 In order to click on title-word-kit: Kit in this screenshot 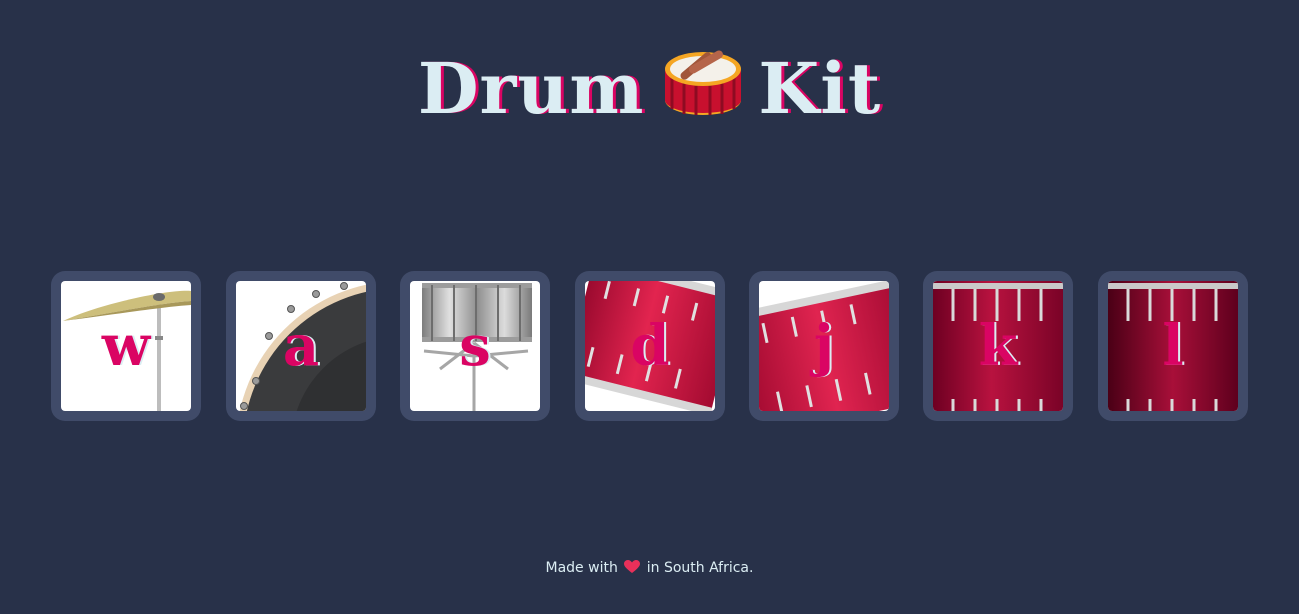, I will do `click(820, 88)`.